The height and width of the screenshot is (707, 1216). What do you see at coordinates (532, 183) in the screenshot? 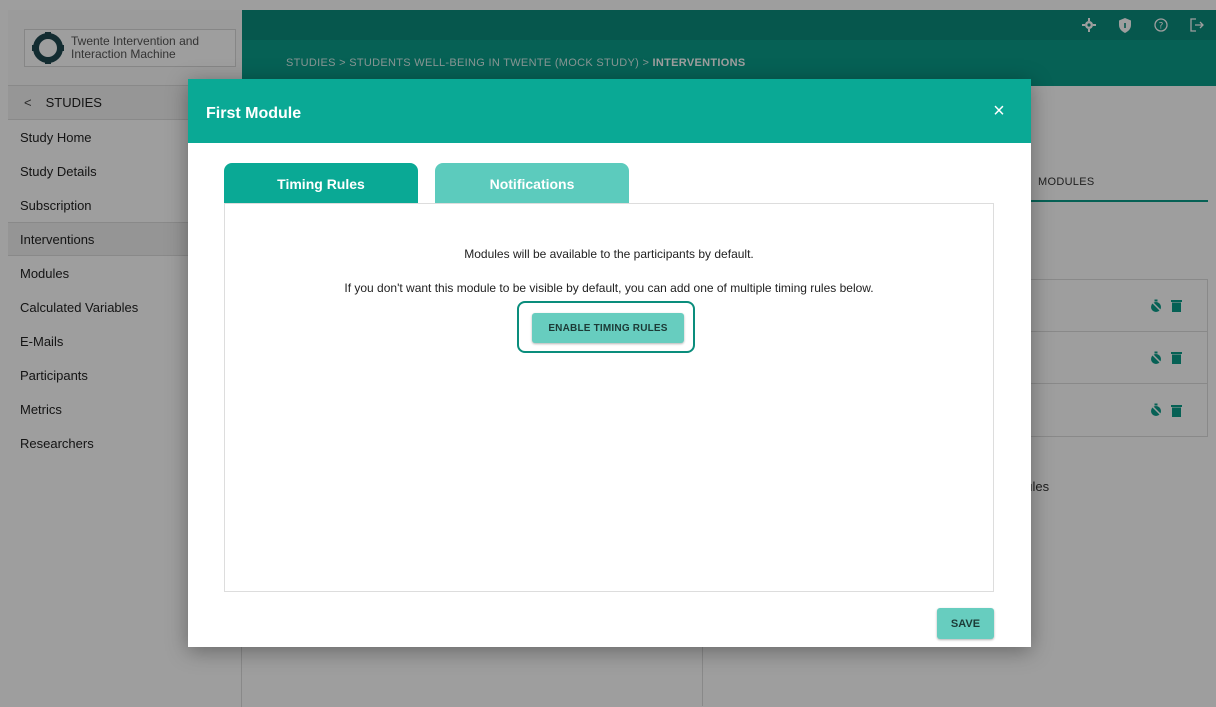
I see `tab-notifications: Notifications` at bounding box center [532, 183].